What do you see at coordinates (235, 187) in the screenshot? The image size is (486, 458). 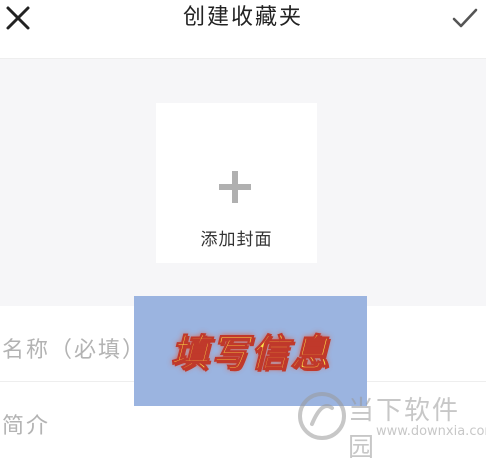 I see `plus-icon` at bounding box center [235, 187].